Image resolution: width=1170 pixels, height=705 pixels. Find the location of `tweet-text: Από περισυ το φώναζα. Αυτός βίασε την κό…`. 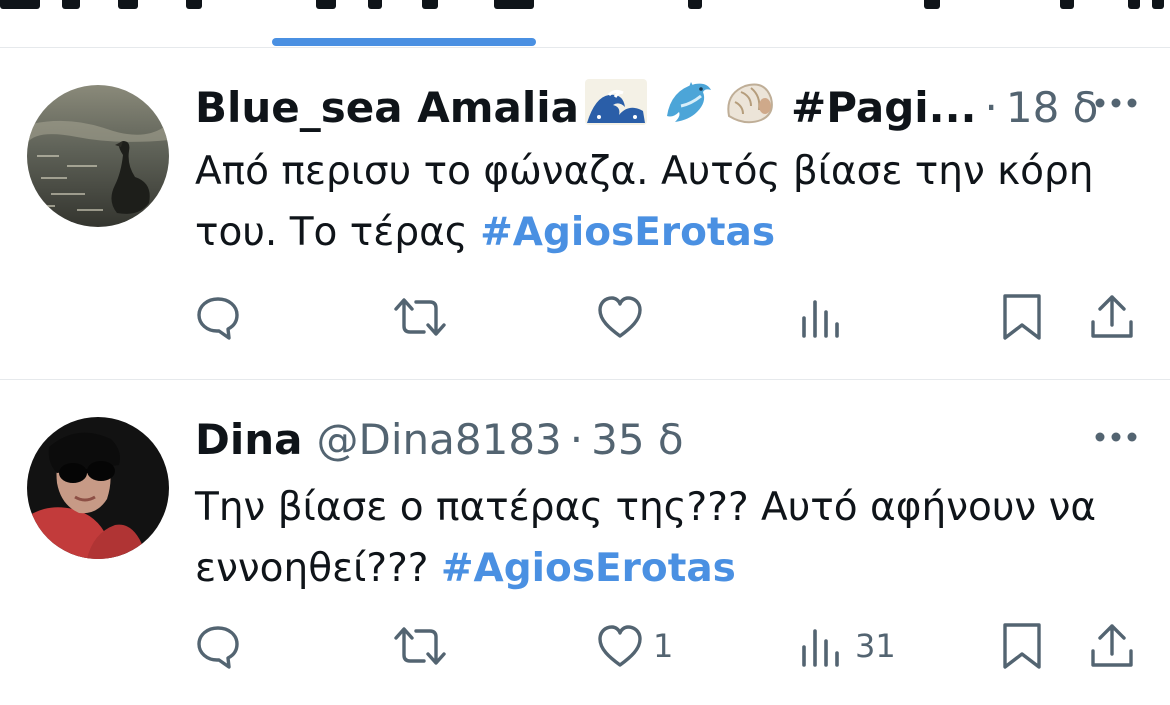

tweet-text: Από περισυ το φώναζα. Αυτός βίασε την κό… is located at coordinates (665, 202).